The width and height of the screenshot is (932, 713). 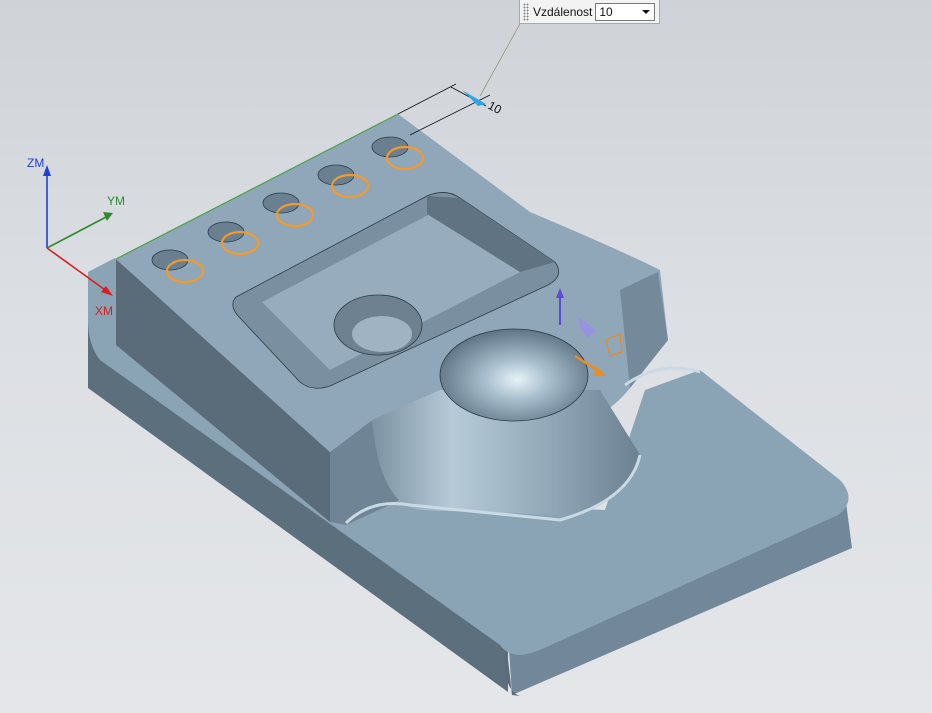 I want to click on bore-floor, so click(x=382, y=334).